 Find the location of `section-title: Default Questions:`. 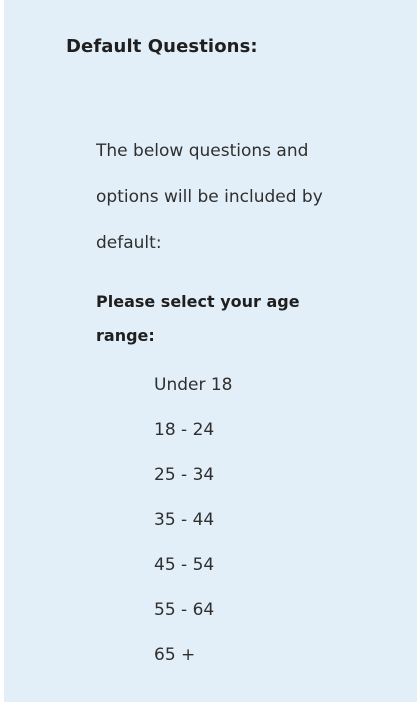

section-title: Default Questions: is located at coordinates (162, 46).